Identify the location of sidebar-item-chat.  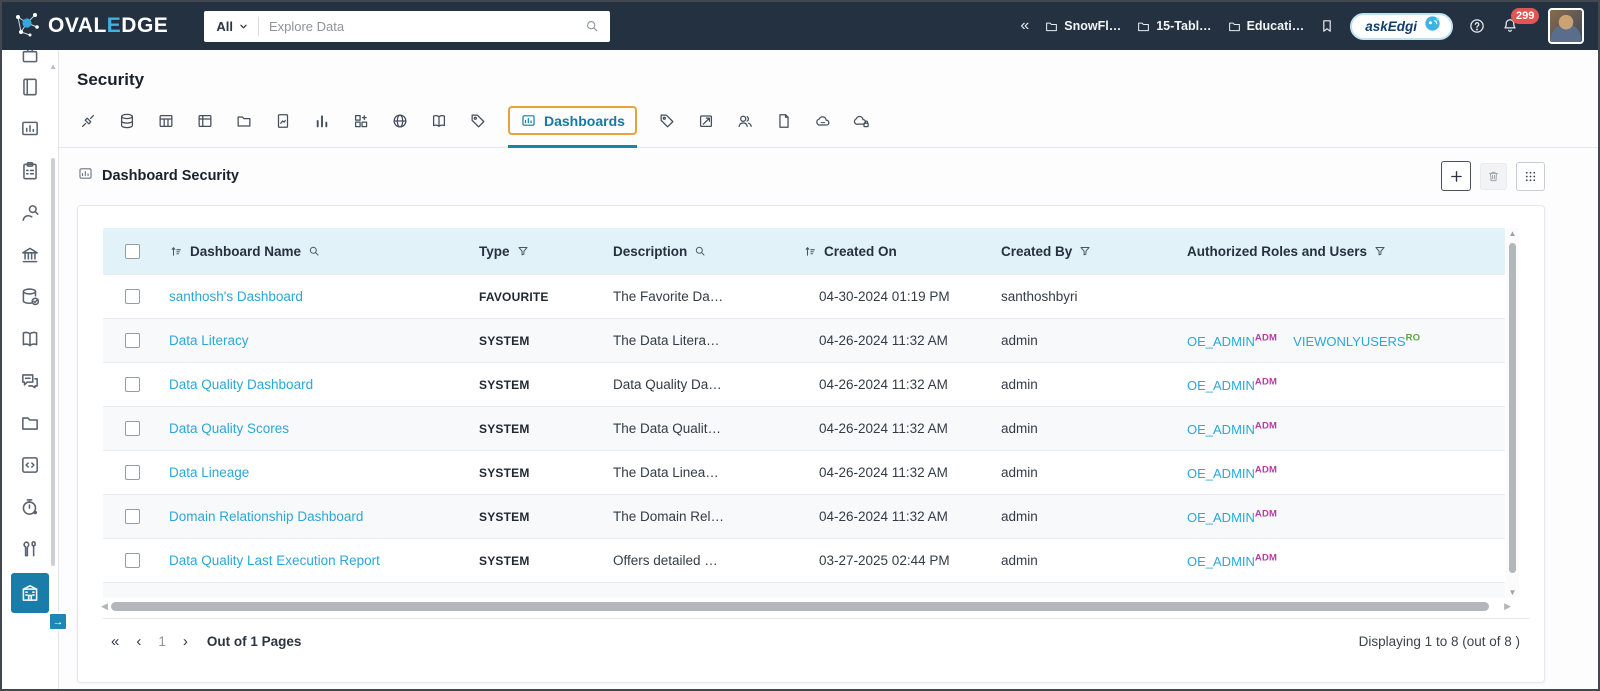
(30, 381).